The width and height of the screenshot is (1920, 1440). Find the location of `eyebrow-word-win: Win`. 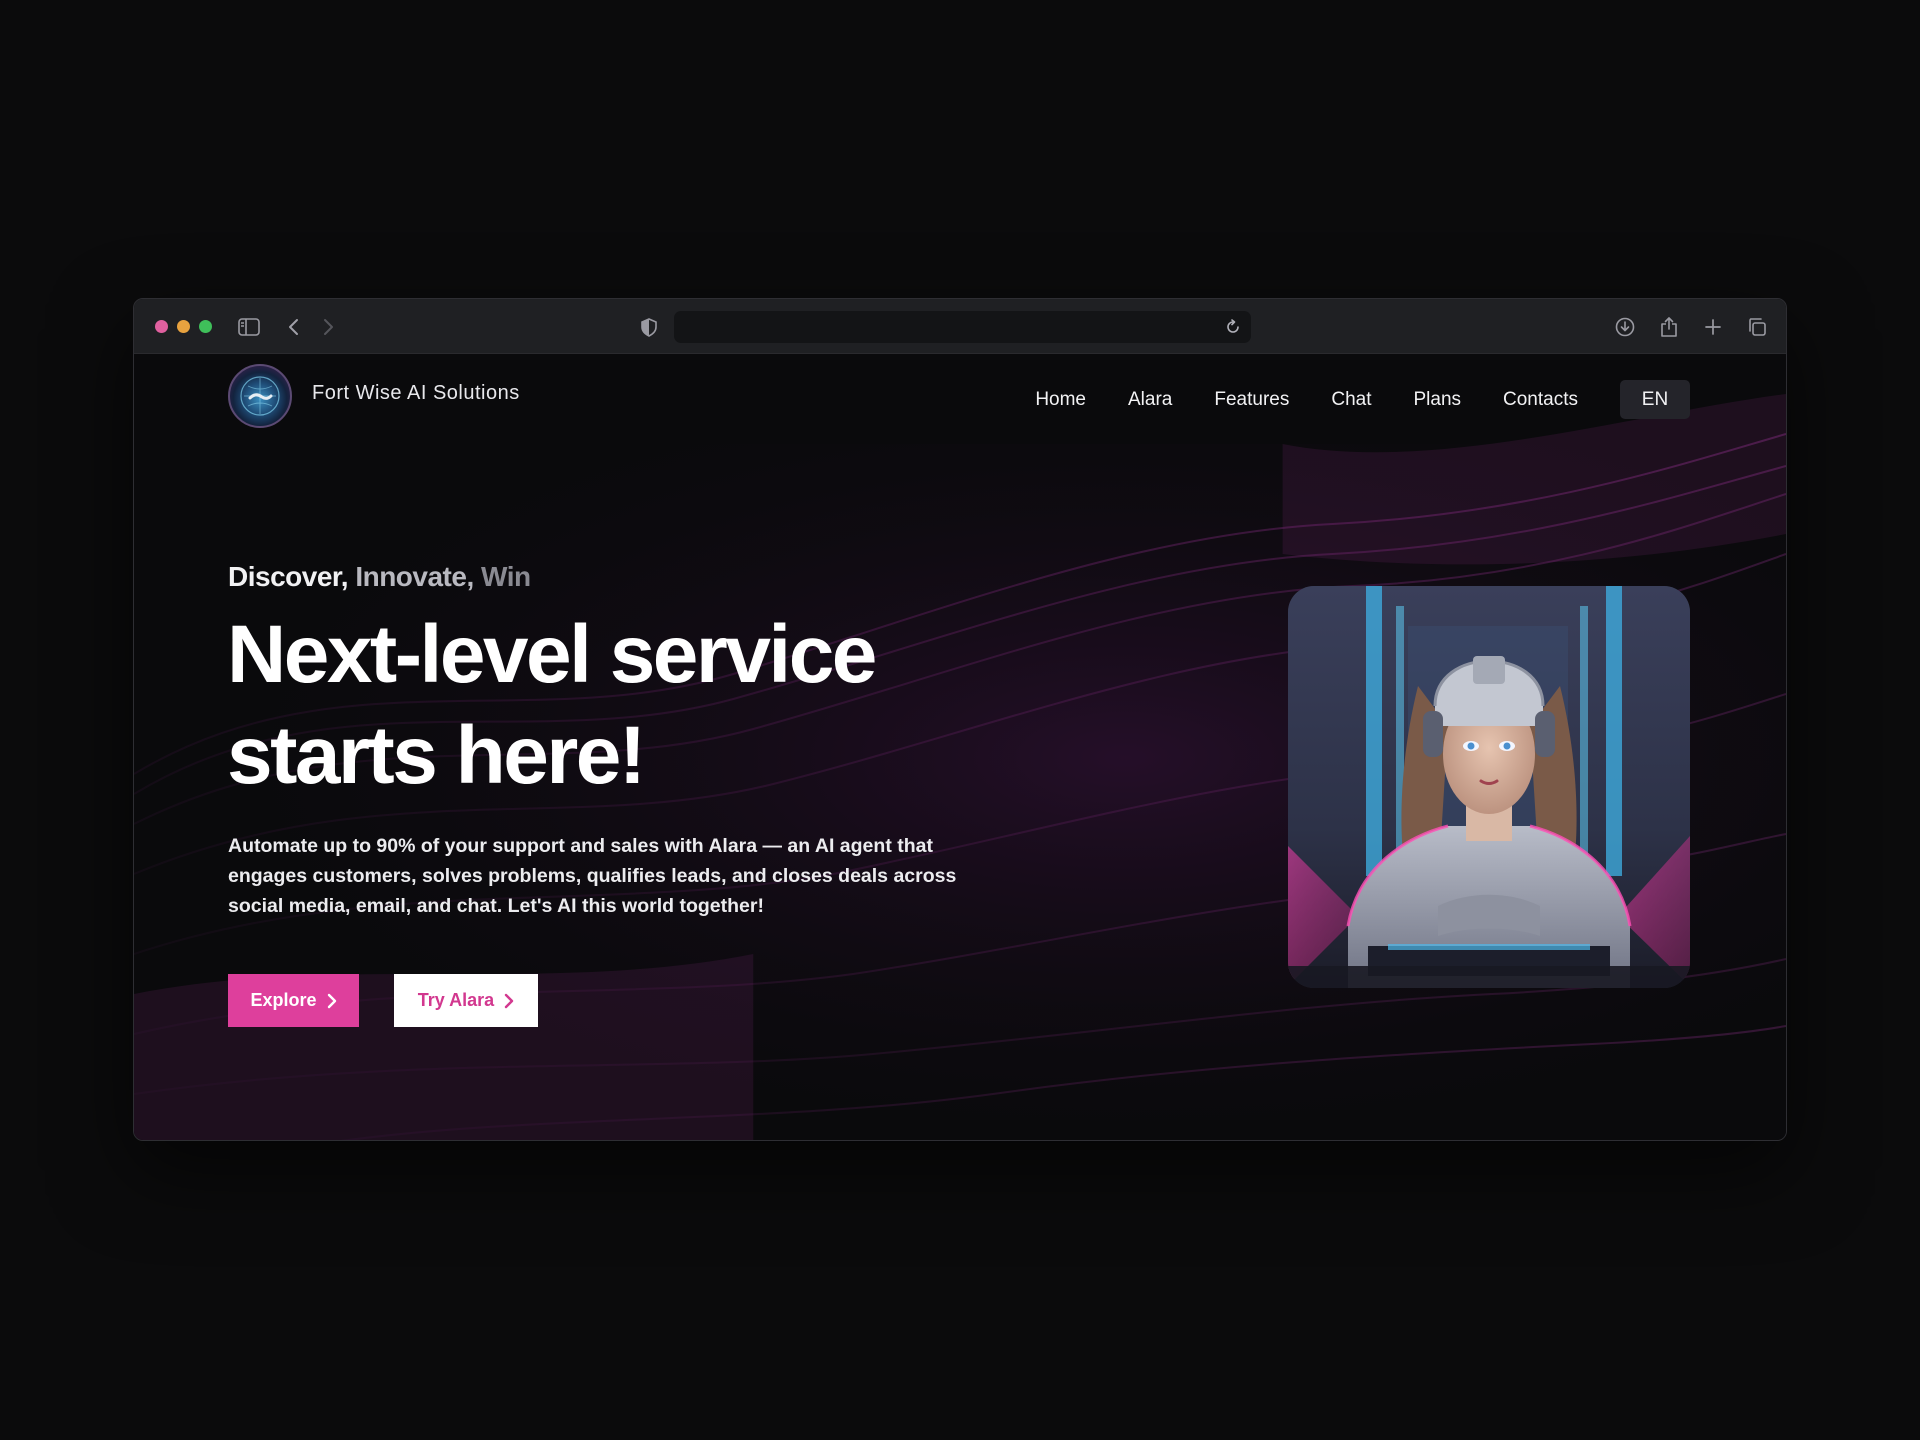

eyebrow-word-win: Win is located at coordinates (506, 576).